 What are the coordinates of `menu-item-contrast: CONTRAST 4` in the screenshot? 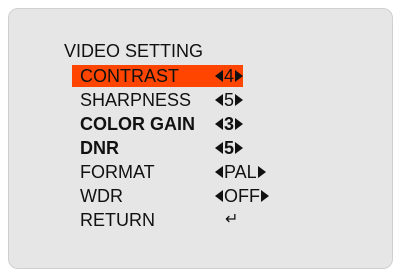 It's located at (177, 76).